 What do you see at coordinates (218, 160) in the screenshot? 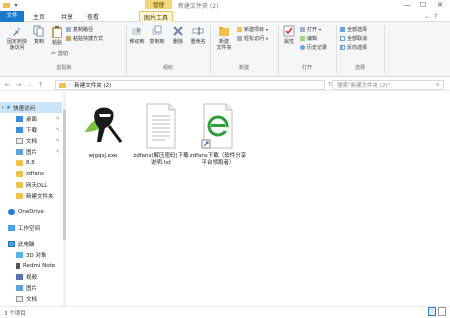
I see `file-name: zdfans下载（软件分享平台领跑者）` at bounding box center [218, 160].